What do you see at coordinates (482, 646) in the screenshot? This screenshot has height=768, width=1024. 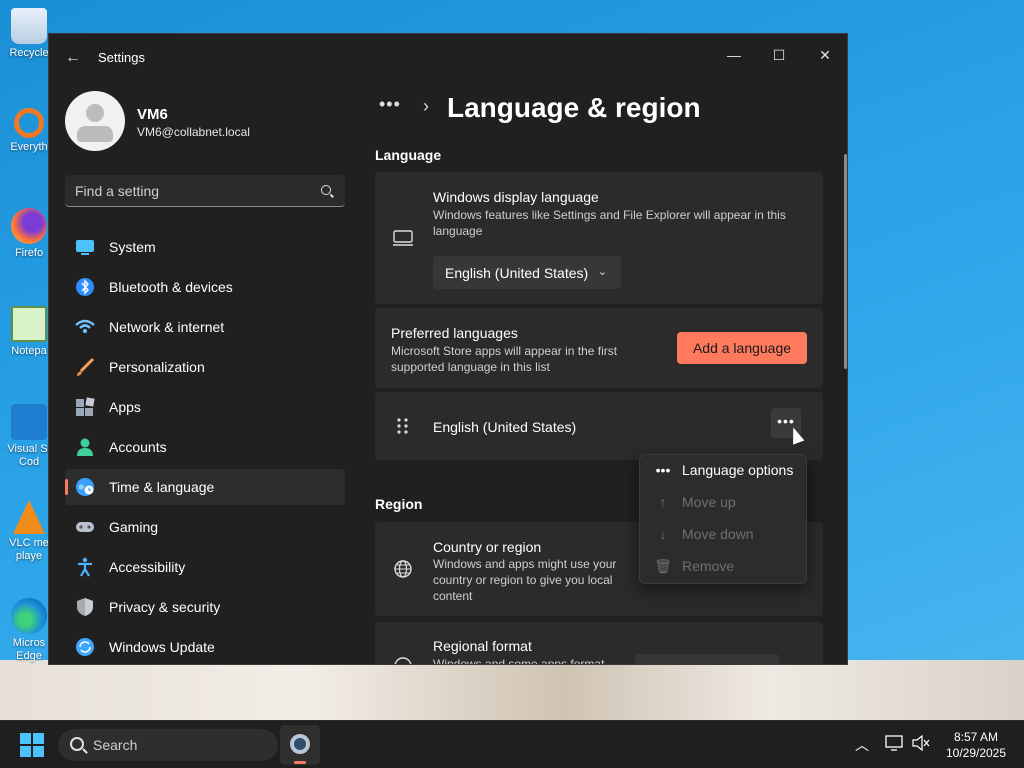 I see `card-title: Regional format` at bounding box center [482, 646].